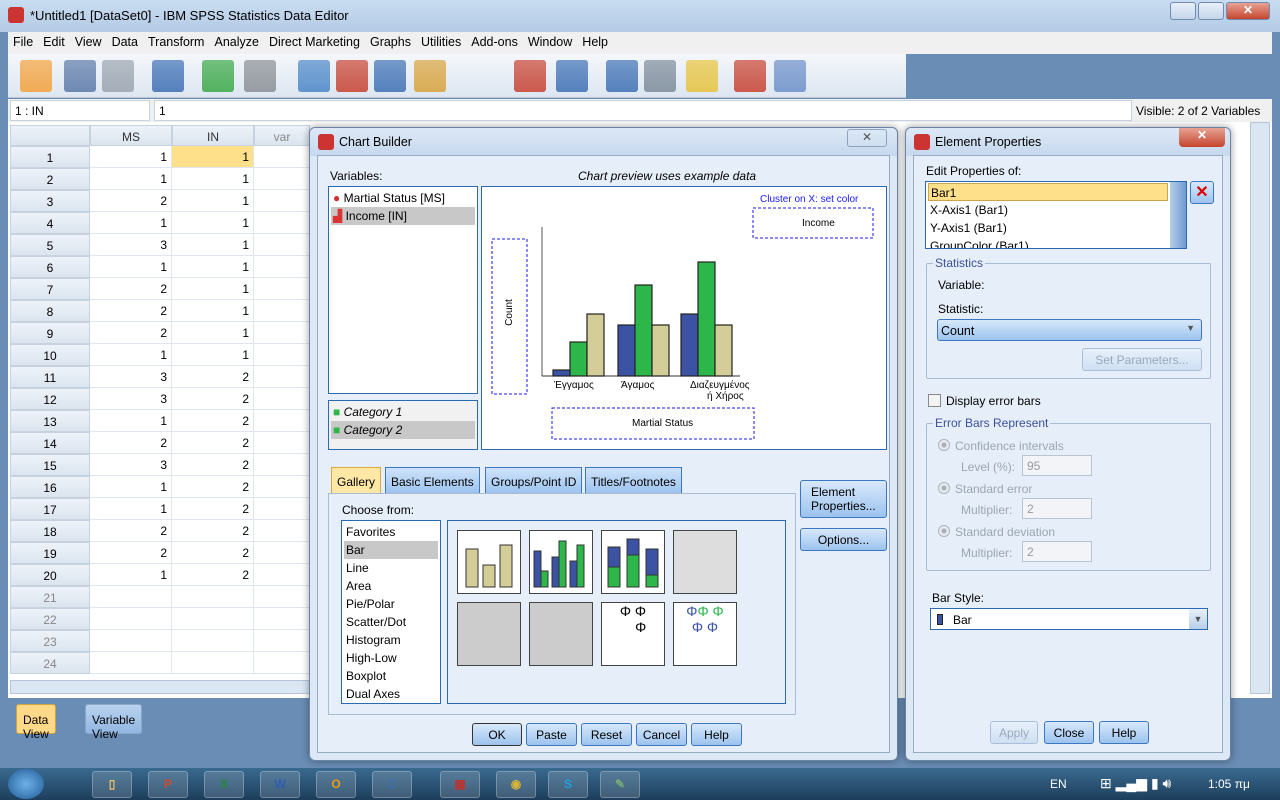 This screenshot has width=1280, height=800. What do you see at coordinates (50, 333) in the screenshot?
I see `row-header: 9` at bounding box center [50, 333].